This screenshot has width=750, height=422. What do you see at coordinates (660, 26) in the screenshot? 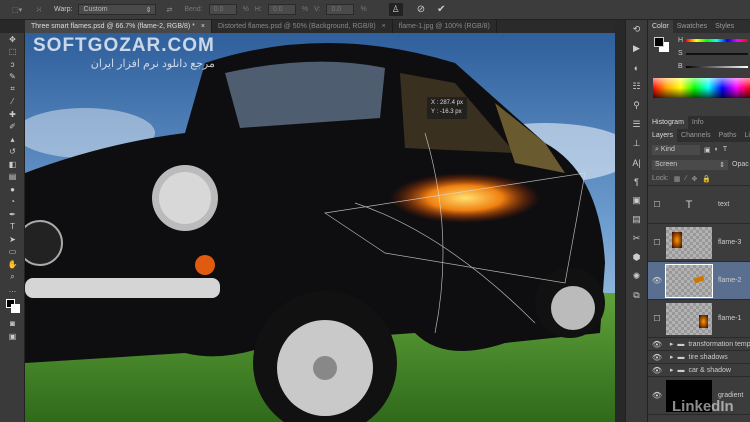
I see `tab-color: Color` at bounding box center [660, 26].